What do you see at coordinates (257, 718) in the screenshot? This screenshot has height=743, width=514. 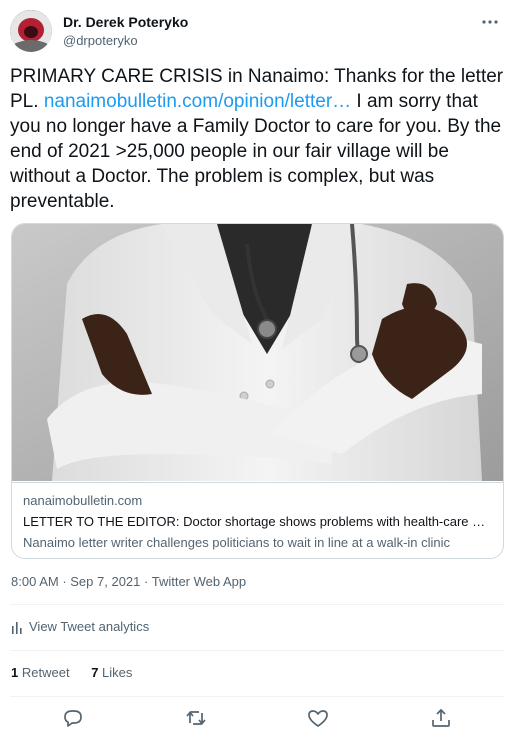 I see `tweet-actions` at bounding box center [257, 718].